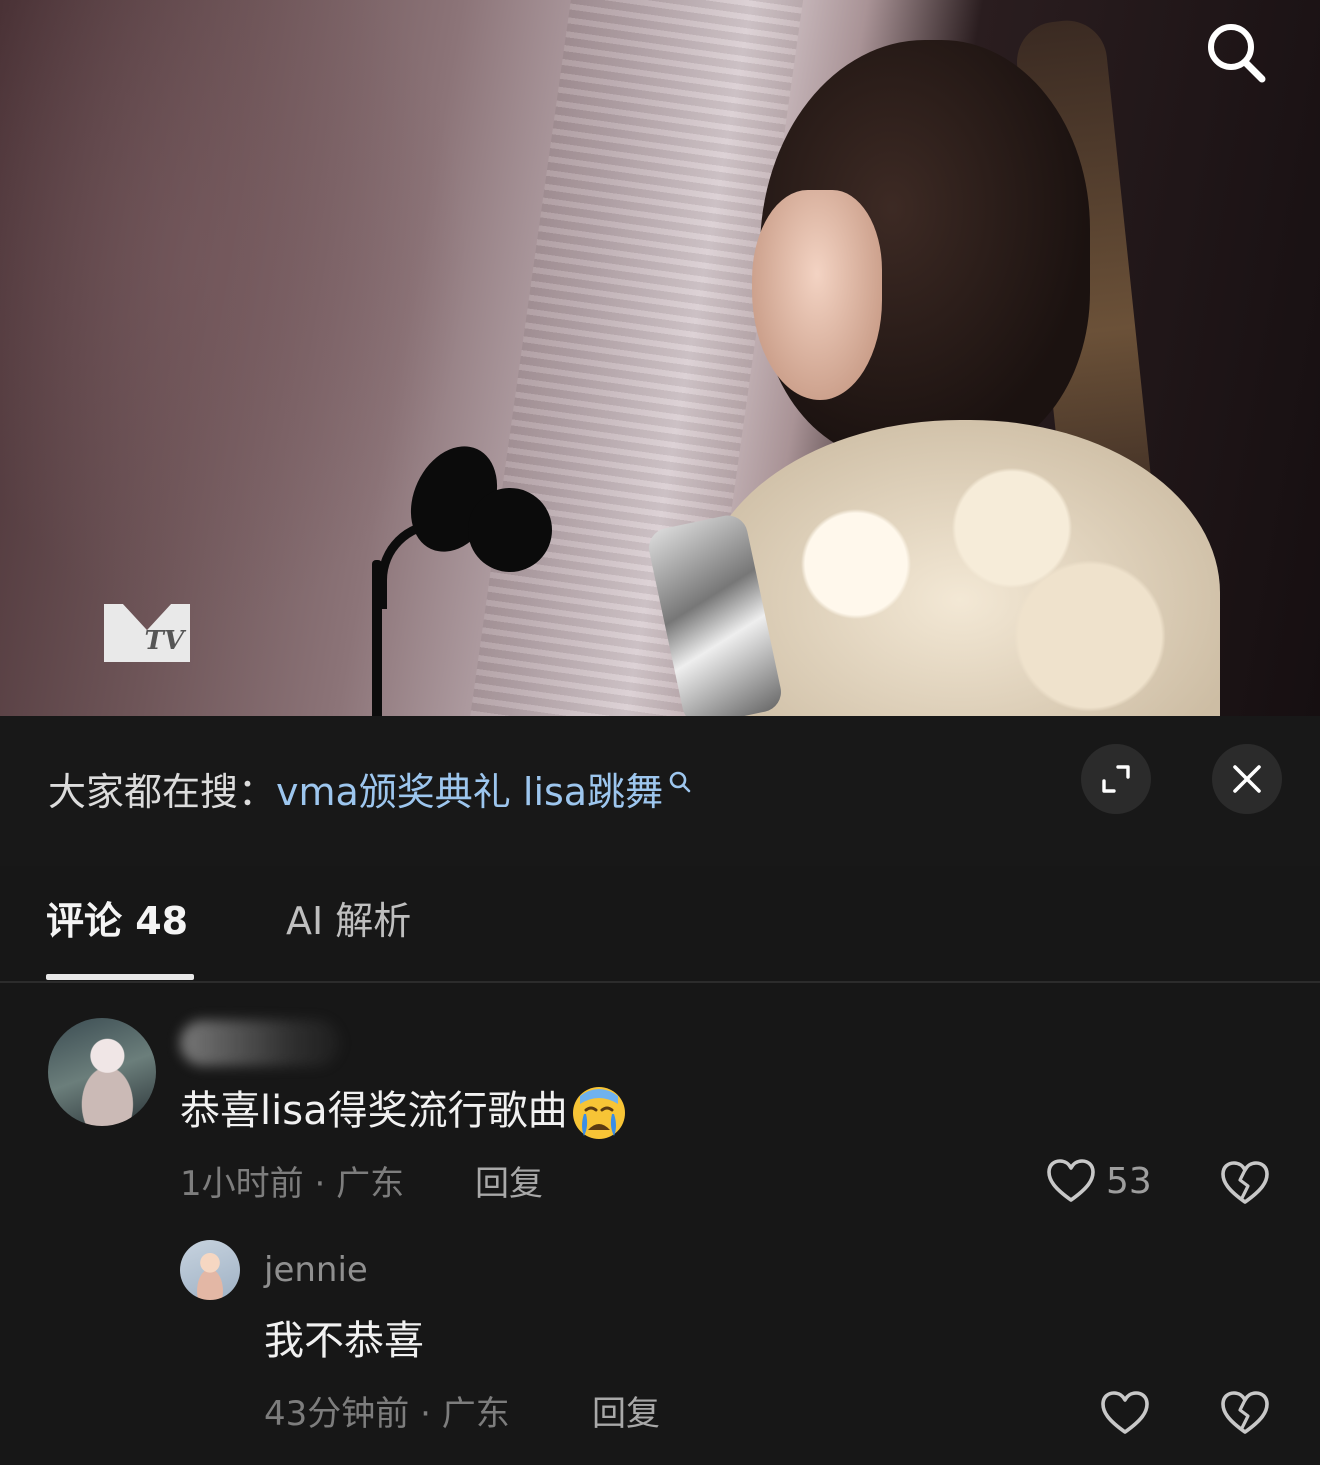  Describe the element at coordinates (598, 1113) in the screenshot. I see `crying-face-icon` at that location.